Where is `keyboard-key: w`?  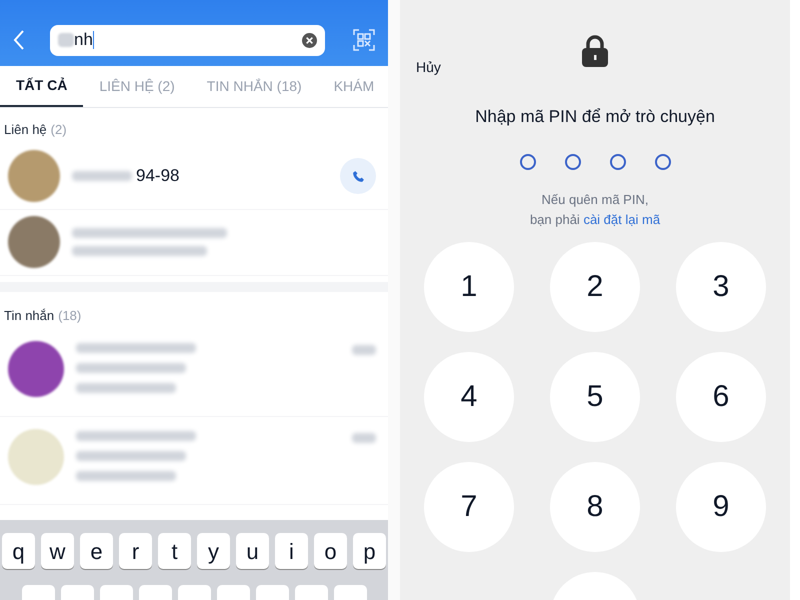 keyboard-key: w is located at coordinates (57, 551).